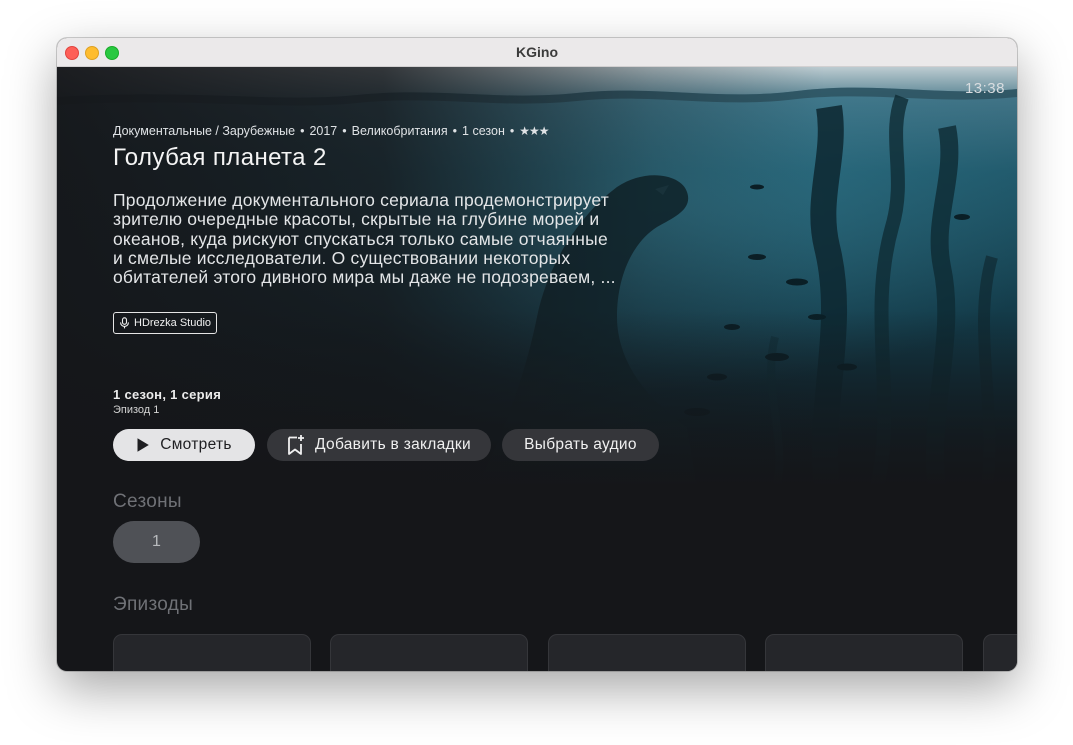 Image resolution: width=1073 pixels, height=745 pixels. I want to click on seasons-heading: Сезоны, so click(147, 501).